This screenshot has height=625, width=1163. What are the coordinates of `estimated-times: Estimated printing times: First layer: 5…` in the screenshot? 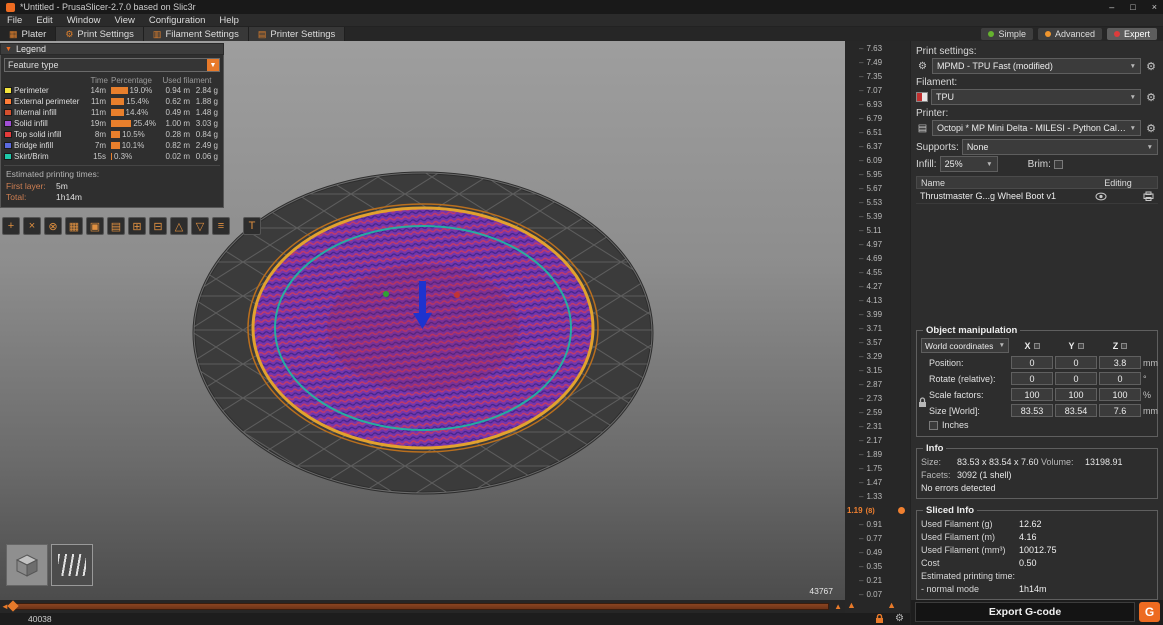 It's located at (112, 184).